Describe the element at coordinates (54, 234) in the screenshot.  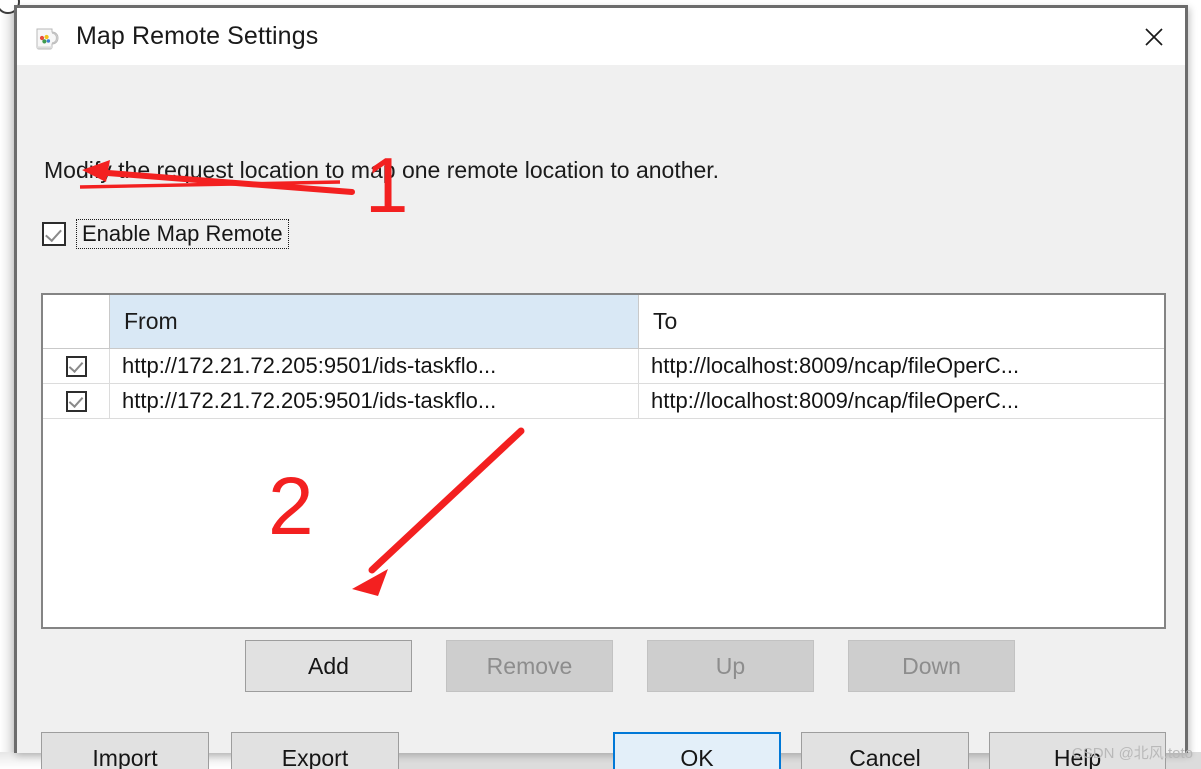
I see `enable-map-remote-checkbox` at that location.